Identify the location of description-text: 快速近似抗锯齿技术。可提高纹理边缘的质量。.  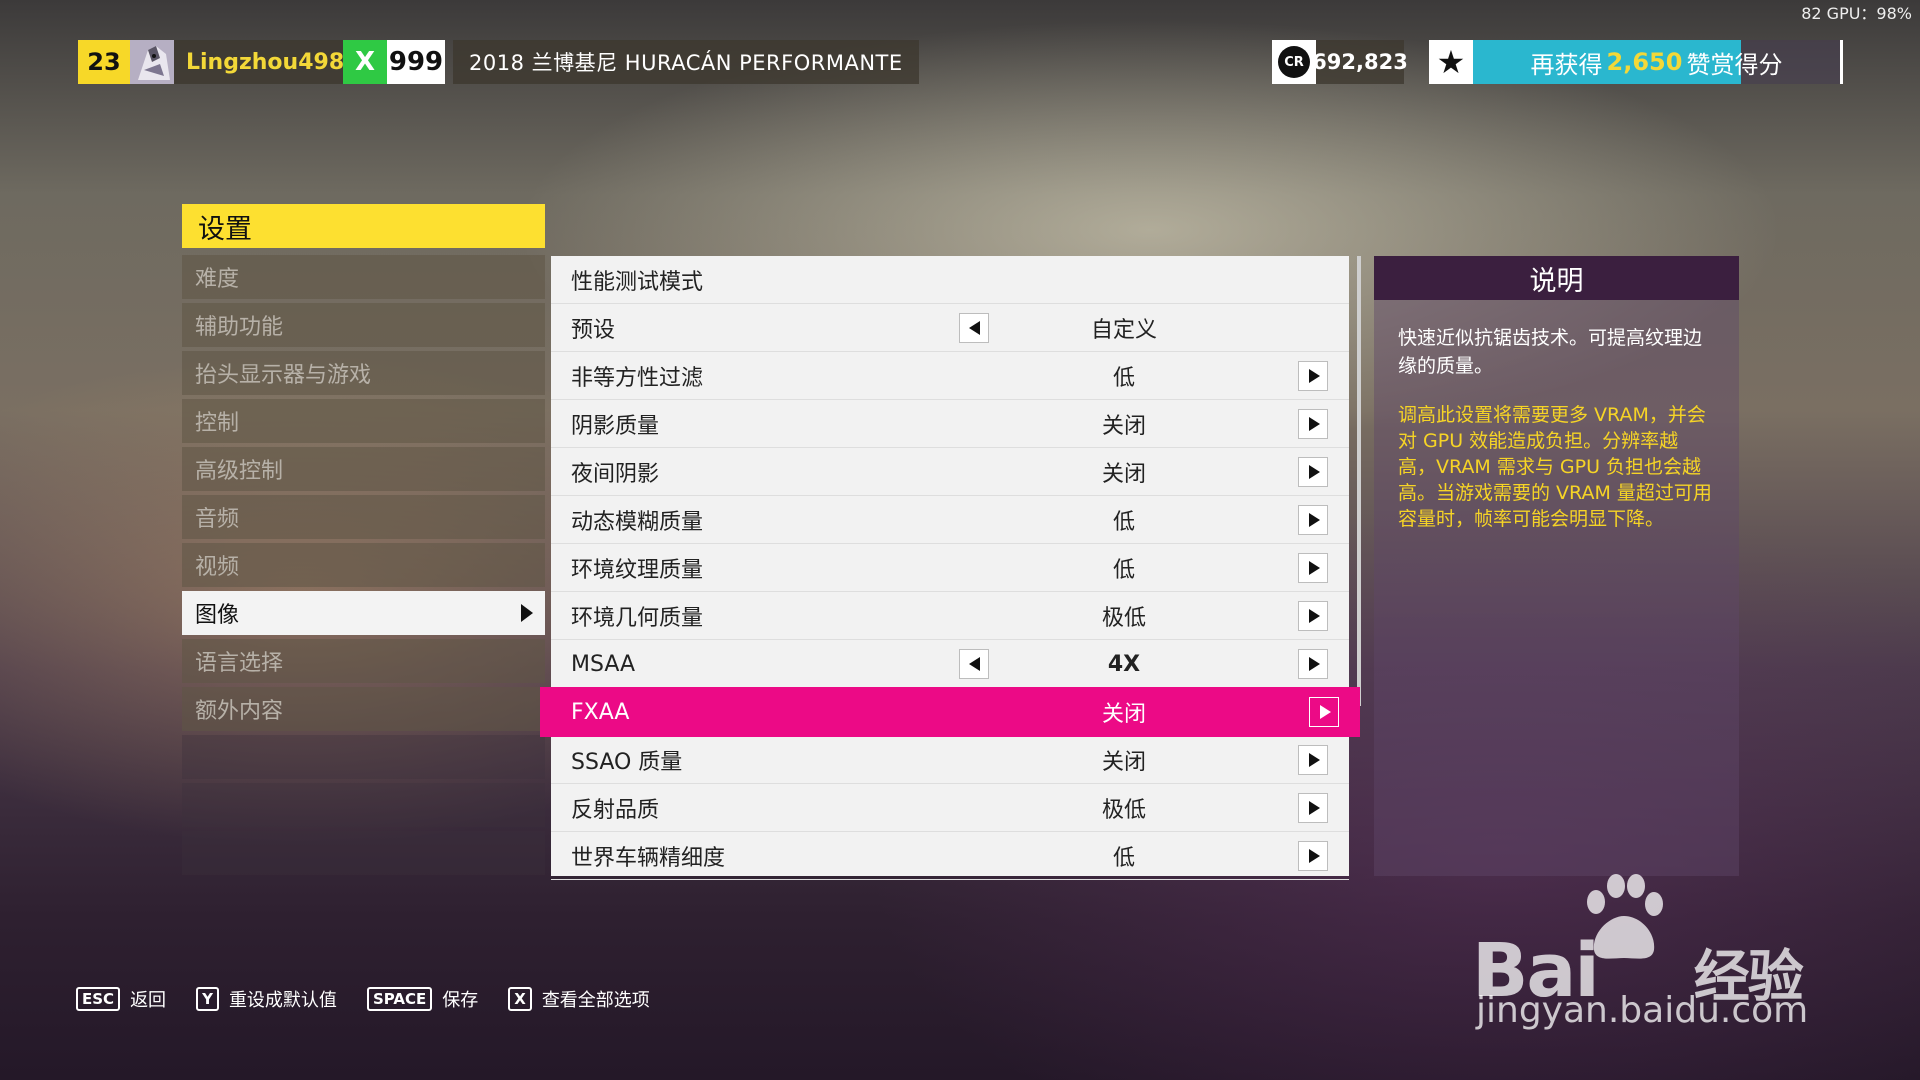
(1550, 352).